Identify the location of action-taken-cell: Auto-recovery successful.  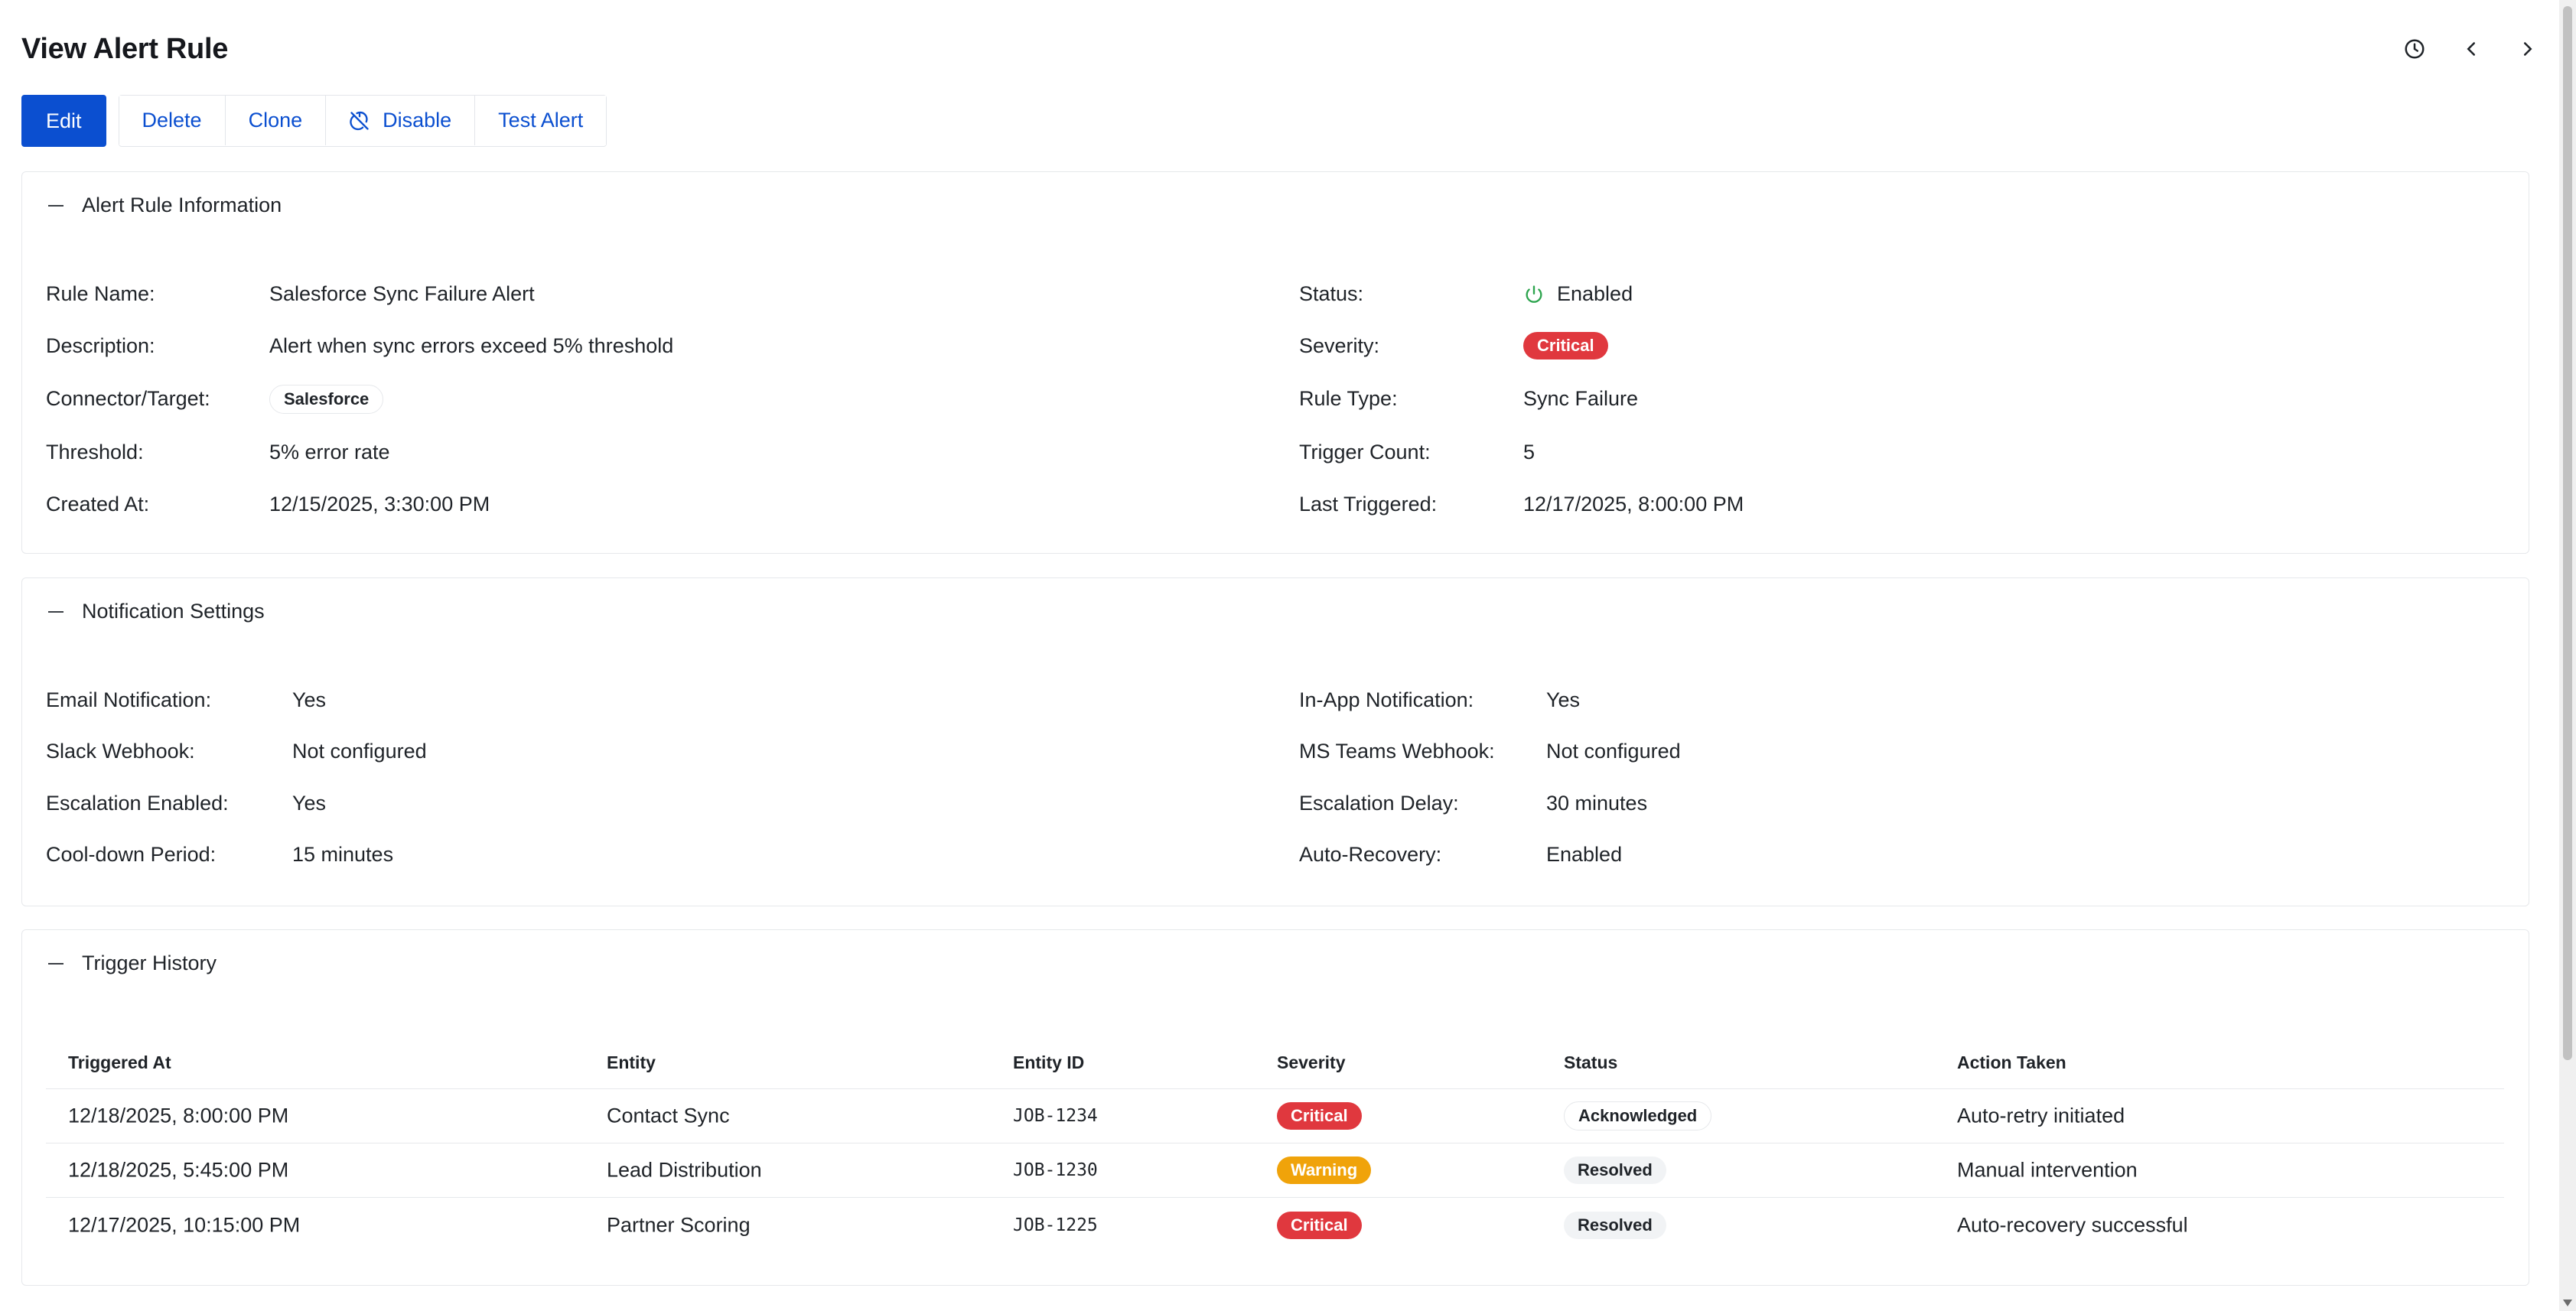
(2073, 1224).